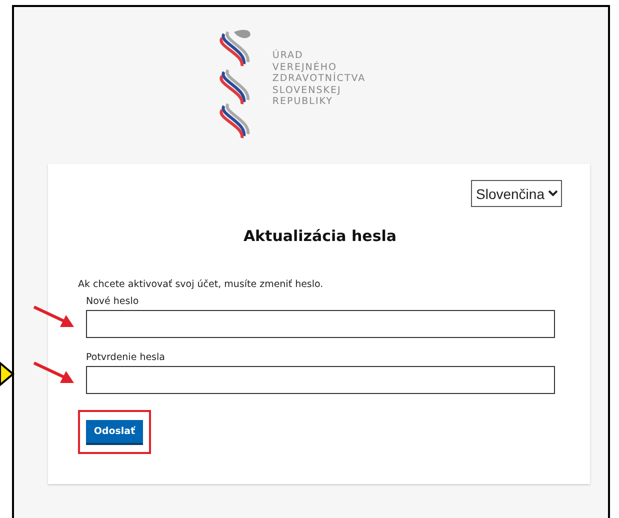  Describe the element at coordinates (115, 432) in the screenshot. I see `submit-button: Odoslať` at that location.